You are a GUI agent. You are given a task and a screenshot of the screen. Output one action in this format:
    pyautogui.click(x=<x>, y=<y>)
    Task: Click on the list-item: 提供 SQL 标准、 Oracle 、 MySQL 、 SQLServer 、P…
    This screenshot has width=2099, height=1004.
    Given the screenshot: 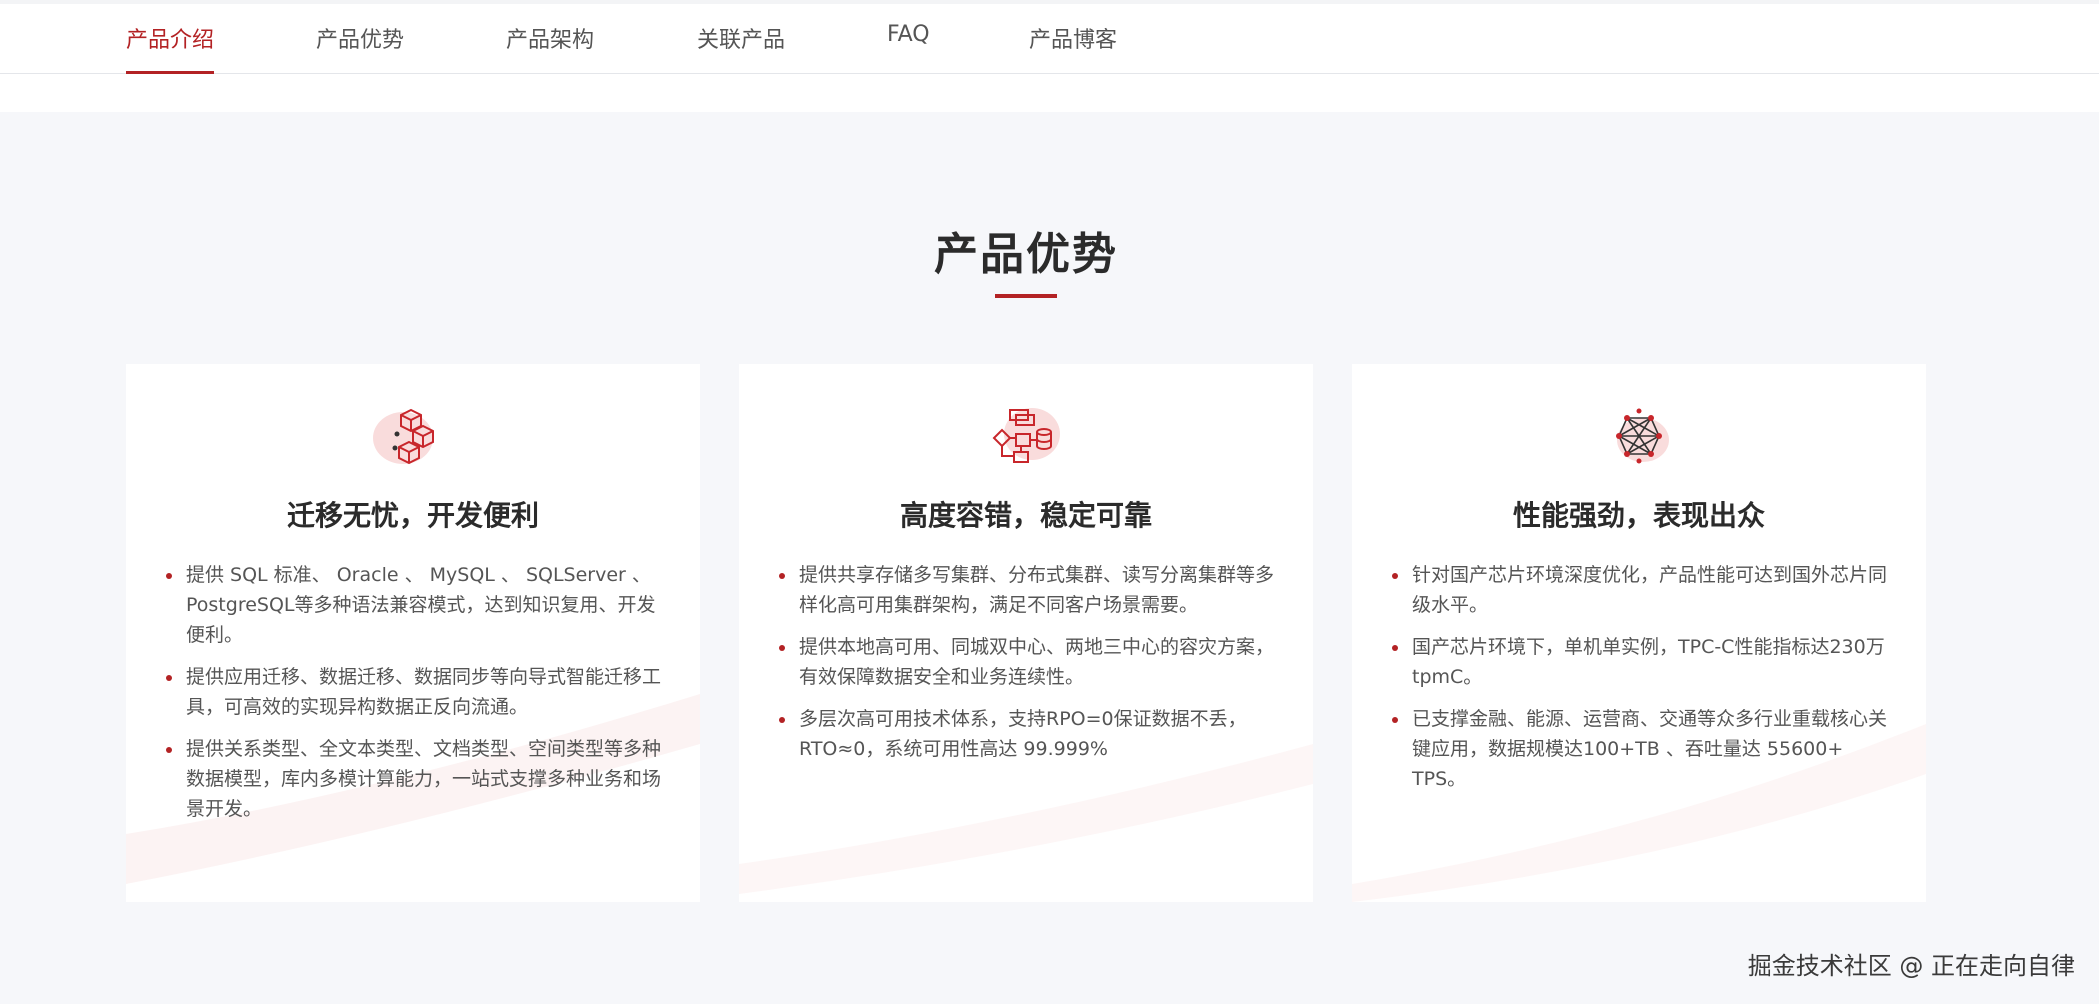 What is the action you would take?
    pyautogui.click(x=414, y=605)
    